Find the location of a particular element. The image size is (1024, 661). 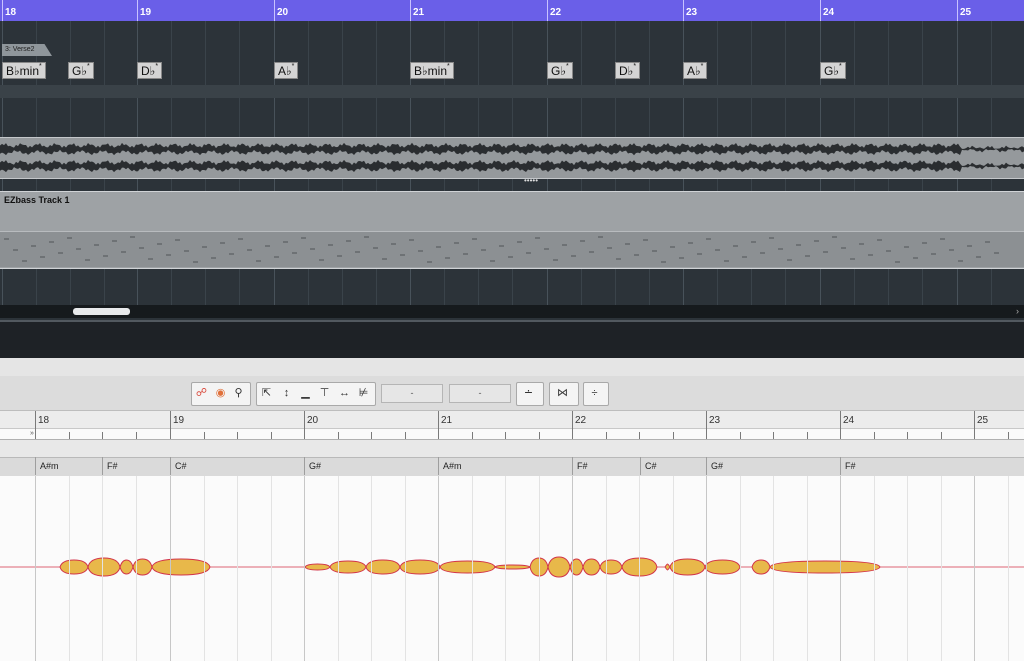

timeline-ruler: 18 19 20 21 22 23 24 25 is located at coordinates (512, 10).